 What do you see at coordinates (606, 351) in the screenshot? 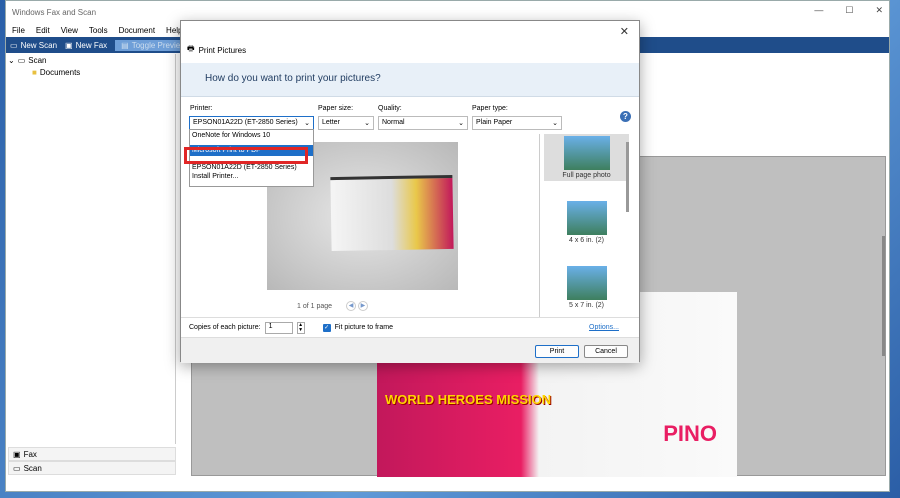
I see `cancel-button: Cancel` at bounding box center [606, 351].